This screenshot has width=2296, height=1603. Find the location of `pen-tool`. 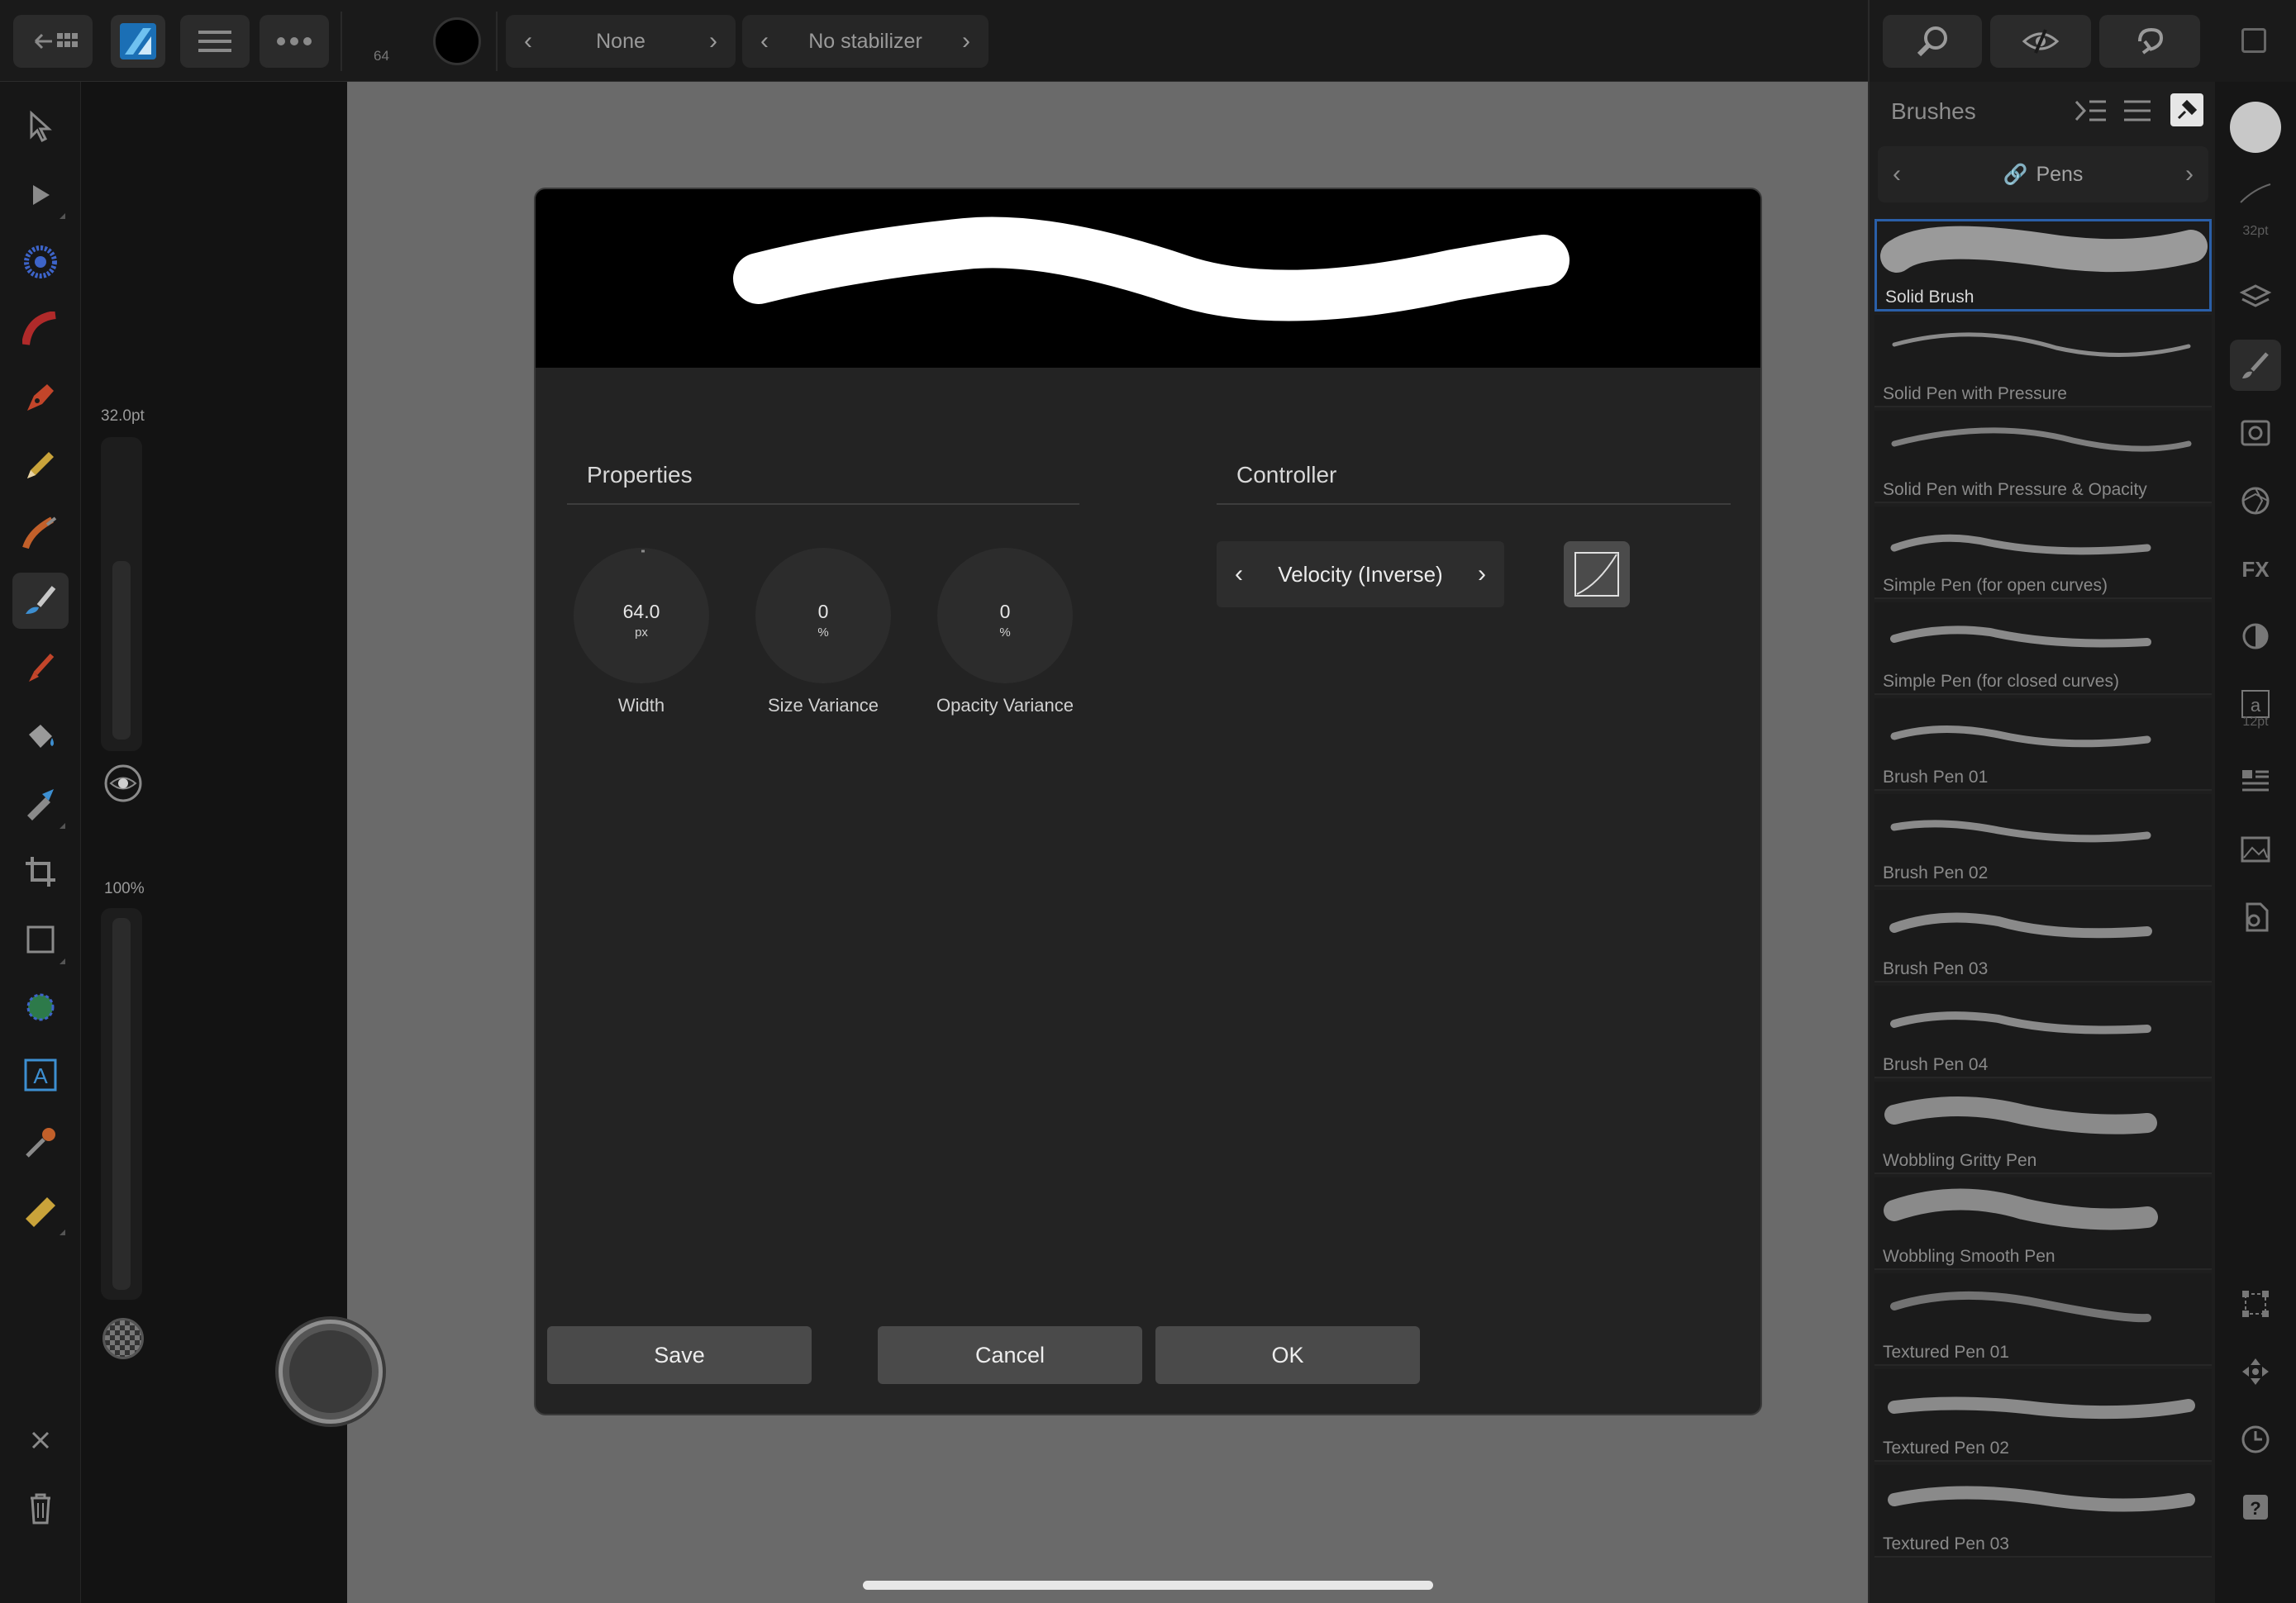

pen-tool is located at coordinates (40, 397).